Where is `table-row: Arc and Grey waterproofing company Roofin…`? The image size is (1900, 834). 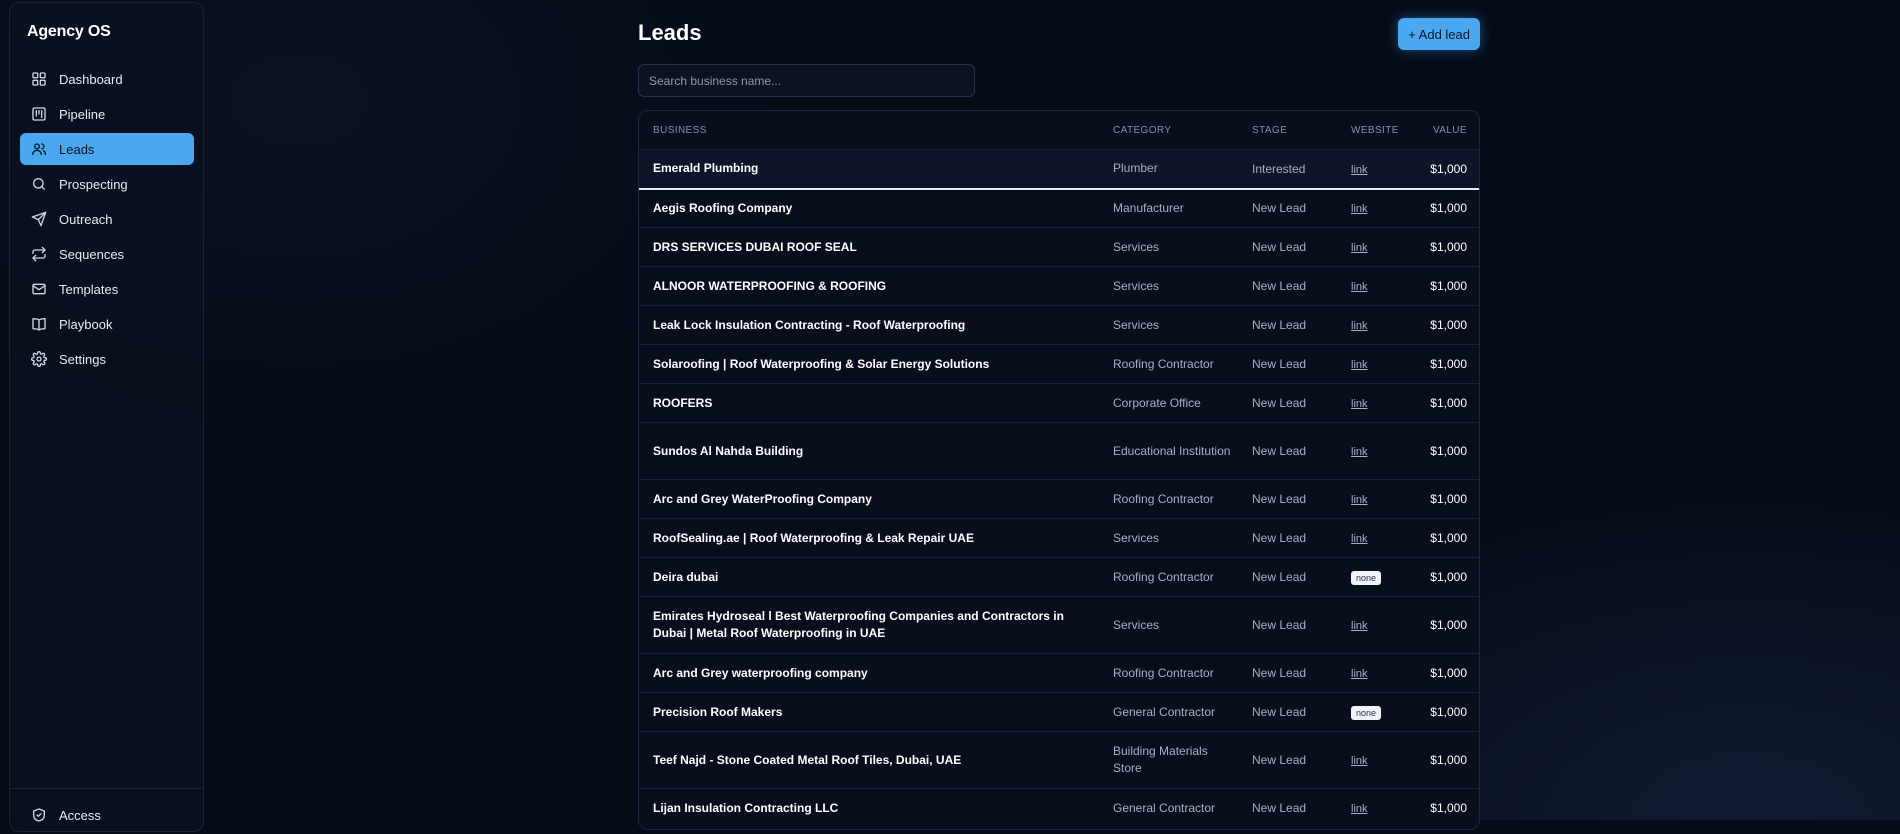
table-row: Arc and Grey waterproofing company Roofin… is located at coordinates (1059, 673).